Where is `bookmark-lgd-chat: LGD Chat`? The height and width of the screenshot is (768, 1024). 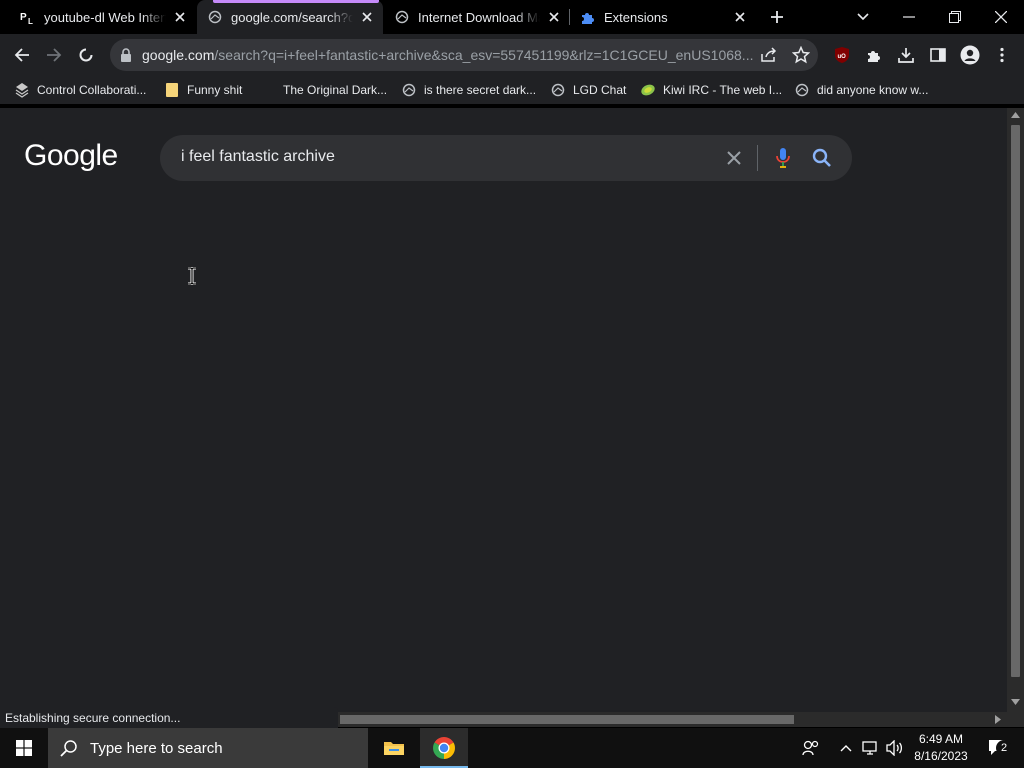 bookmark-lgd-chat: LGD Chat is located at coordinates (588, 90).